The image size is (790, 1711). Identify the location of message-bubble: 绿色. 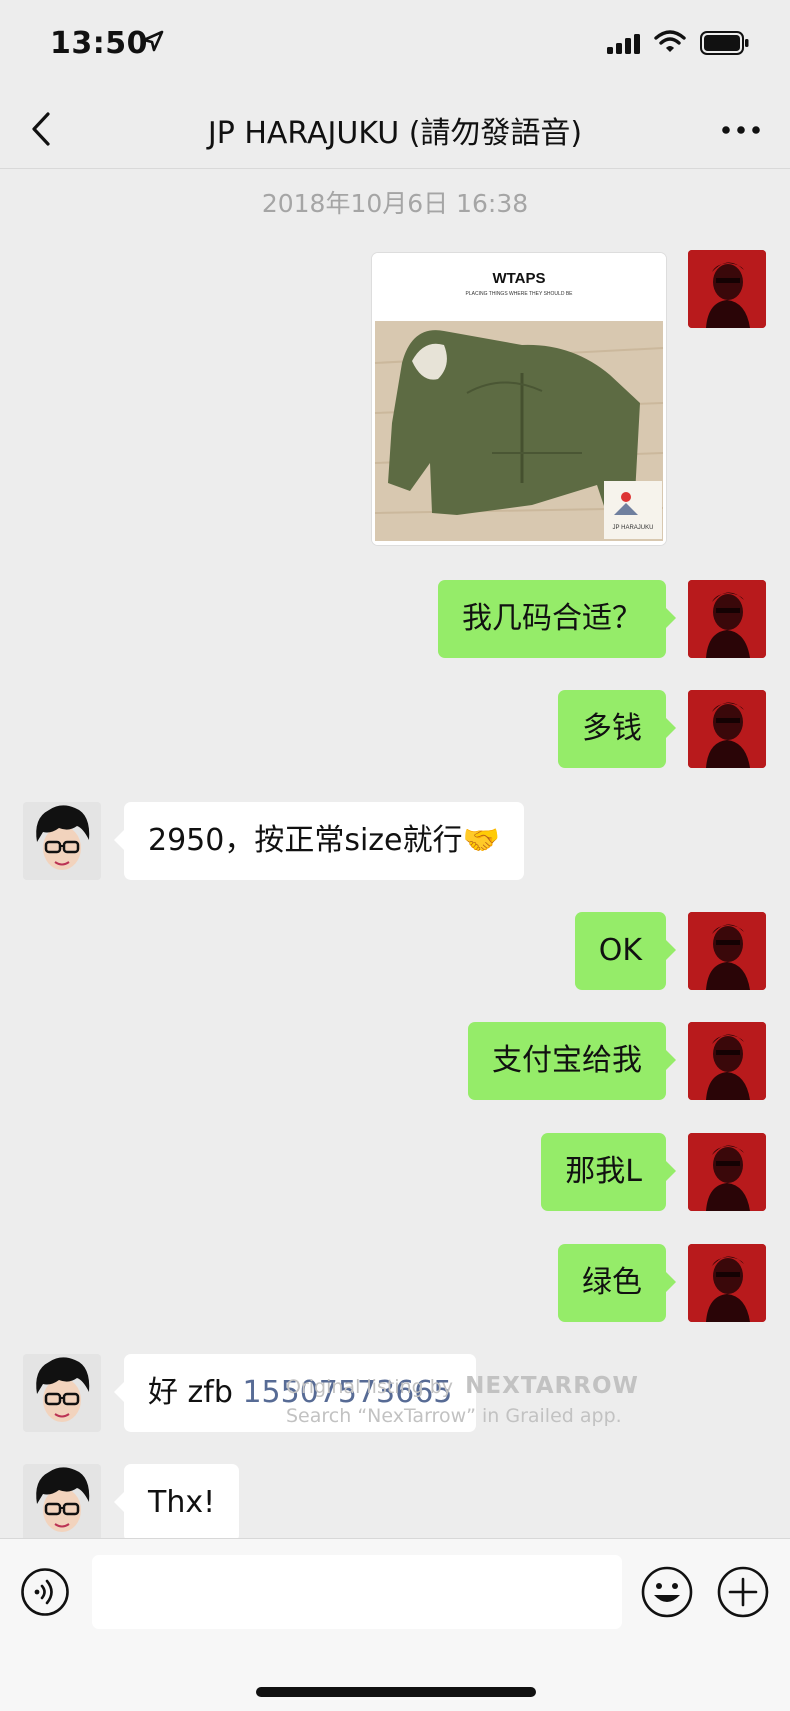
(617, 1283).